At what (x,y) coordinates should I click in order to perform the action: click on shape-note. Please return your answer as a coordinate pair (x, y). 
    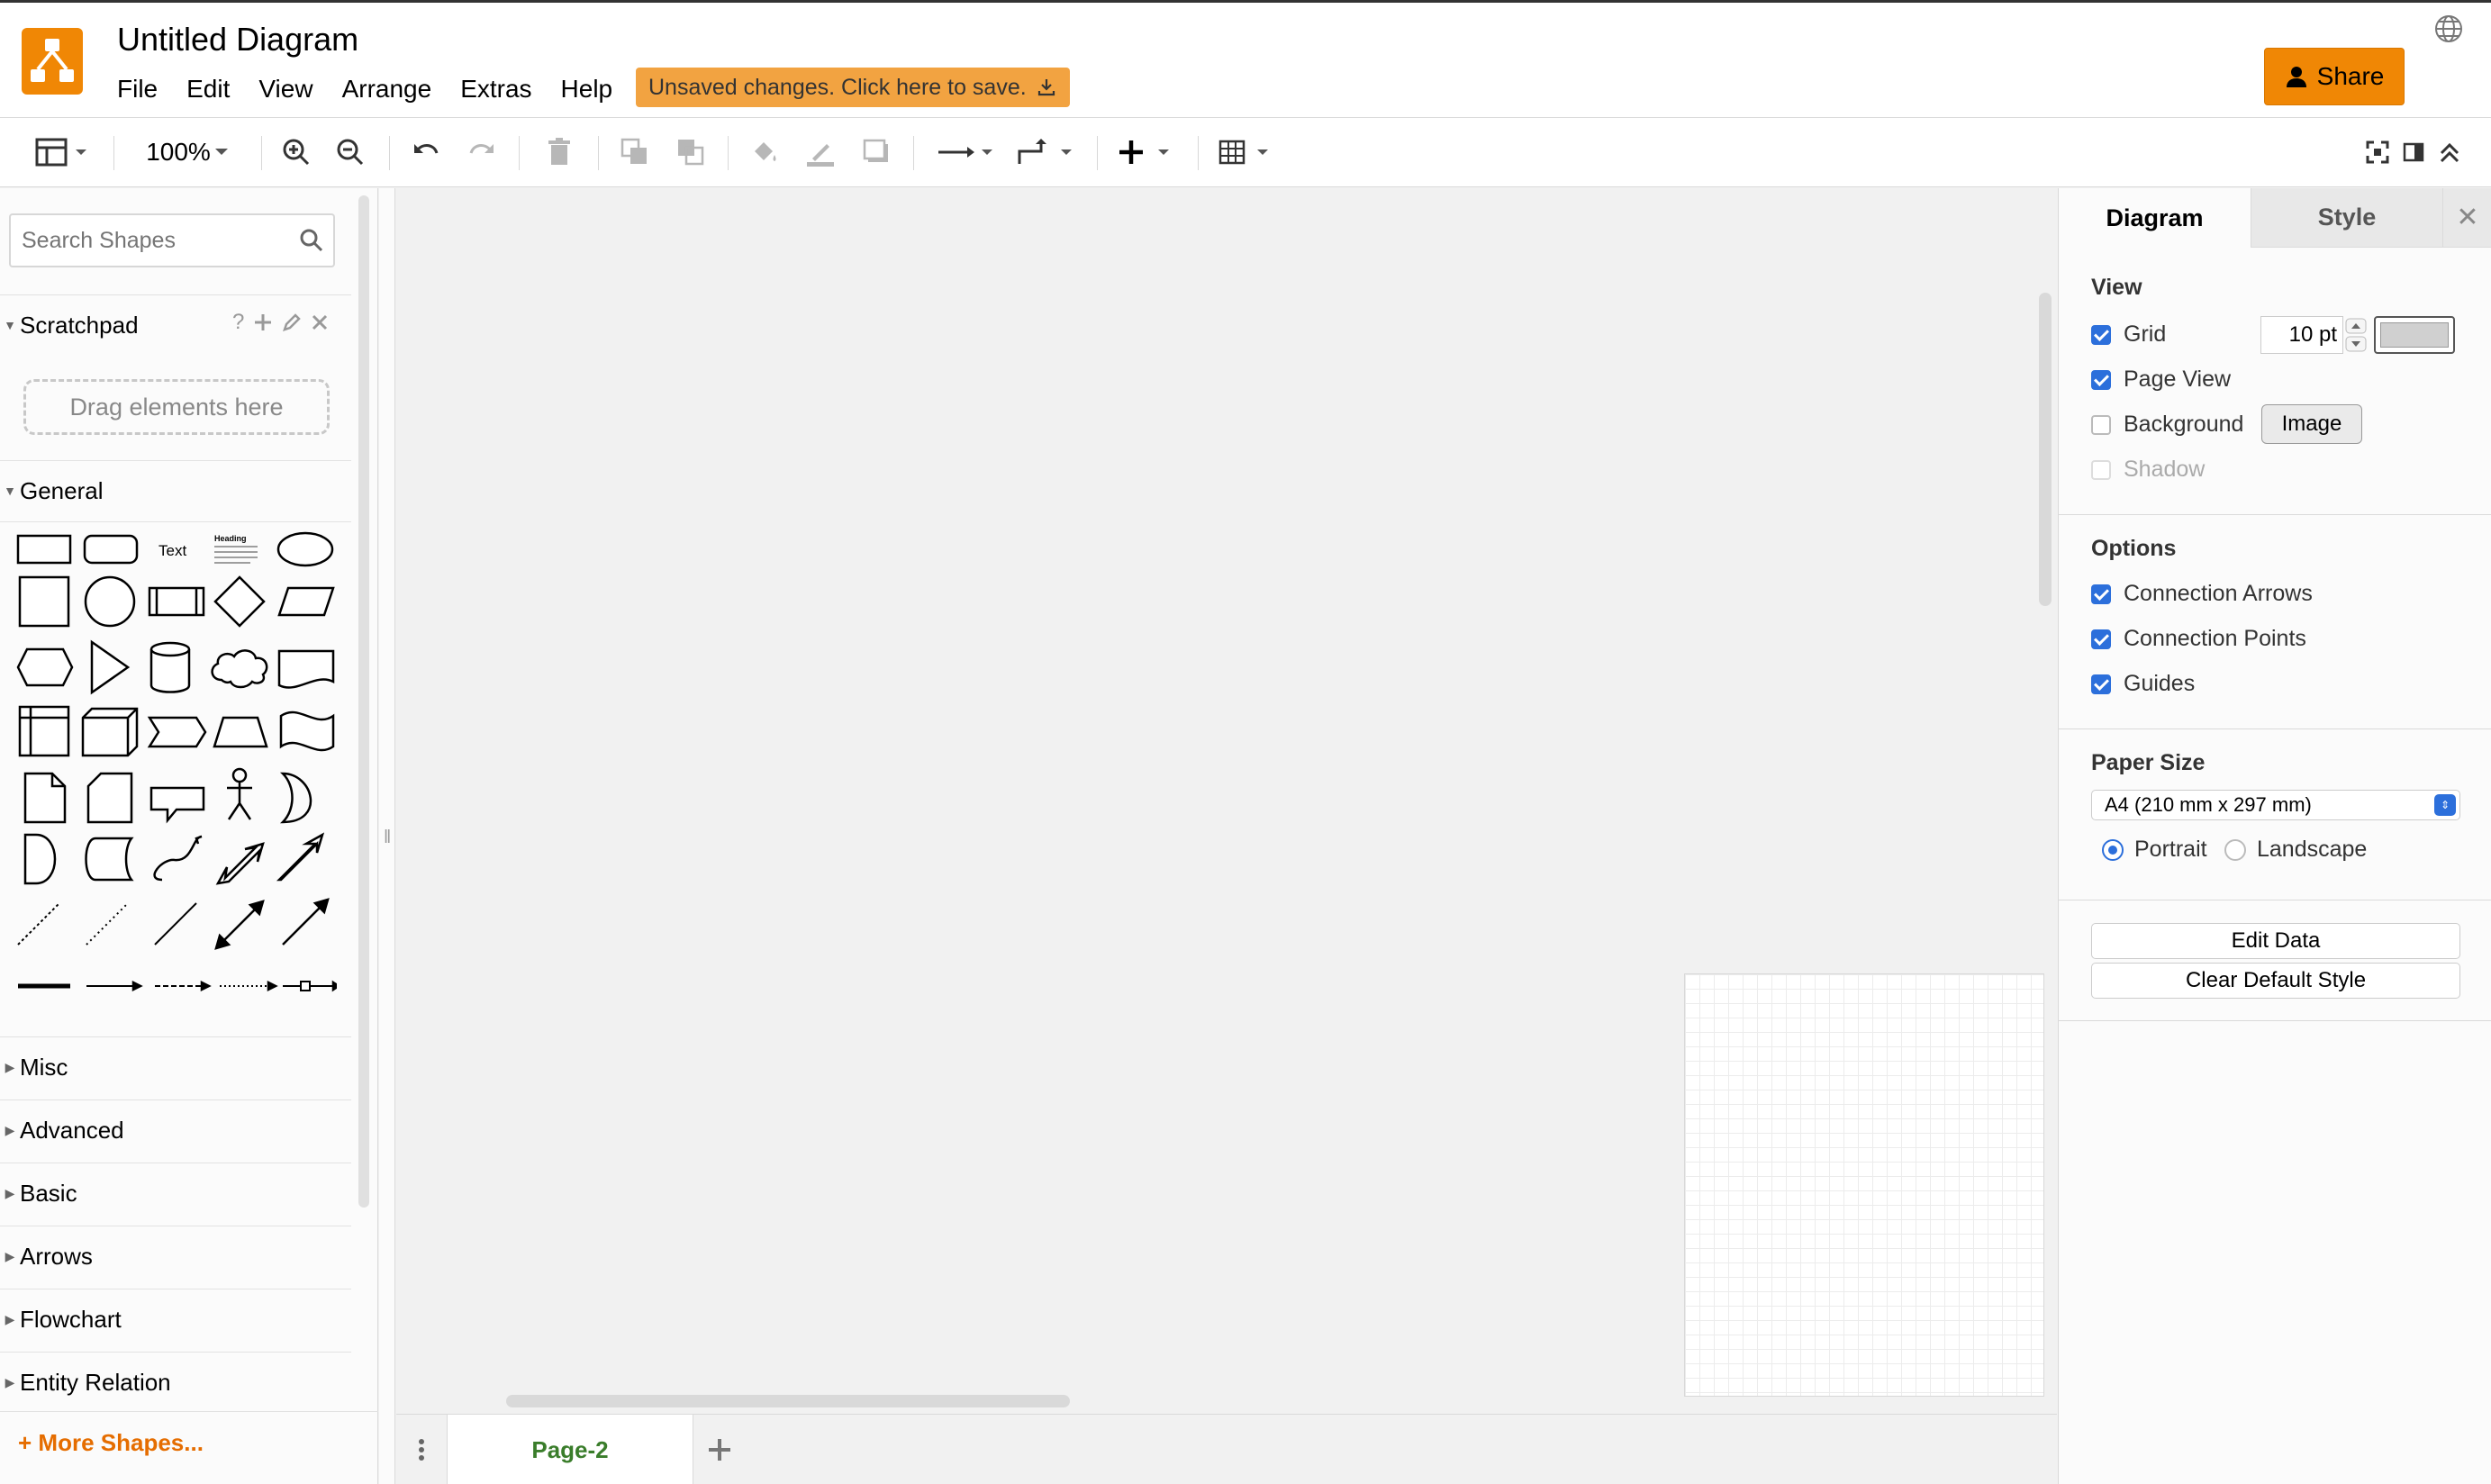
    Looking at the image, I should click on (45, 798).